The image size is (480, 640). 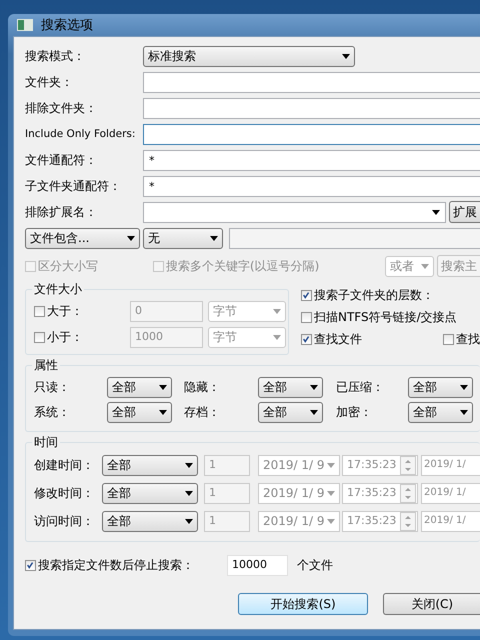 I want to click on checkbox-label: 查找文件, so click(x=338, y=339).